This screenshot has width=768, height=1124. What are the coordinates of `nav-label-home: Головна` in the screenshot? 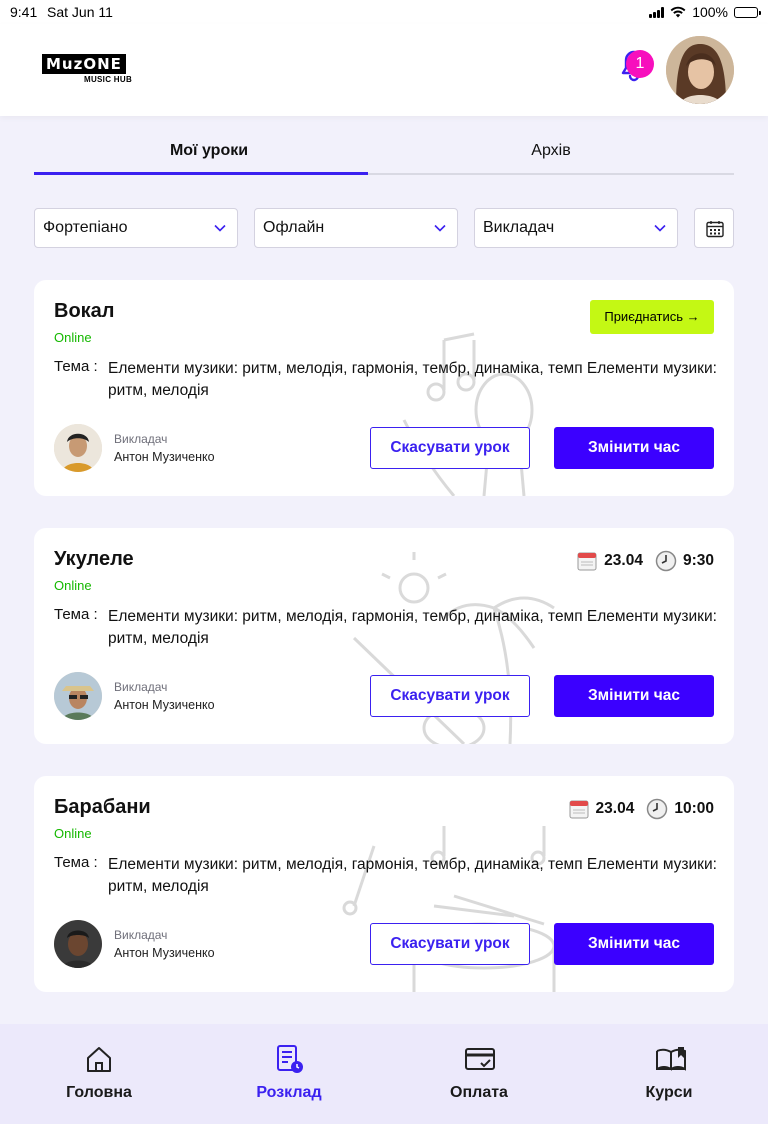 It's located at (99, 1092).